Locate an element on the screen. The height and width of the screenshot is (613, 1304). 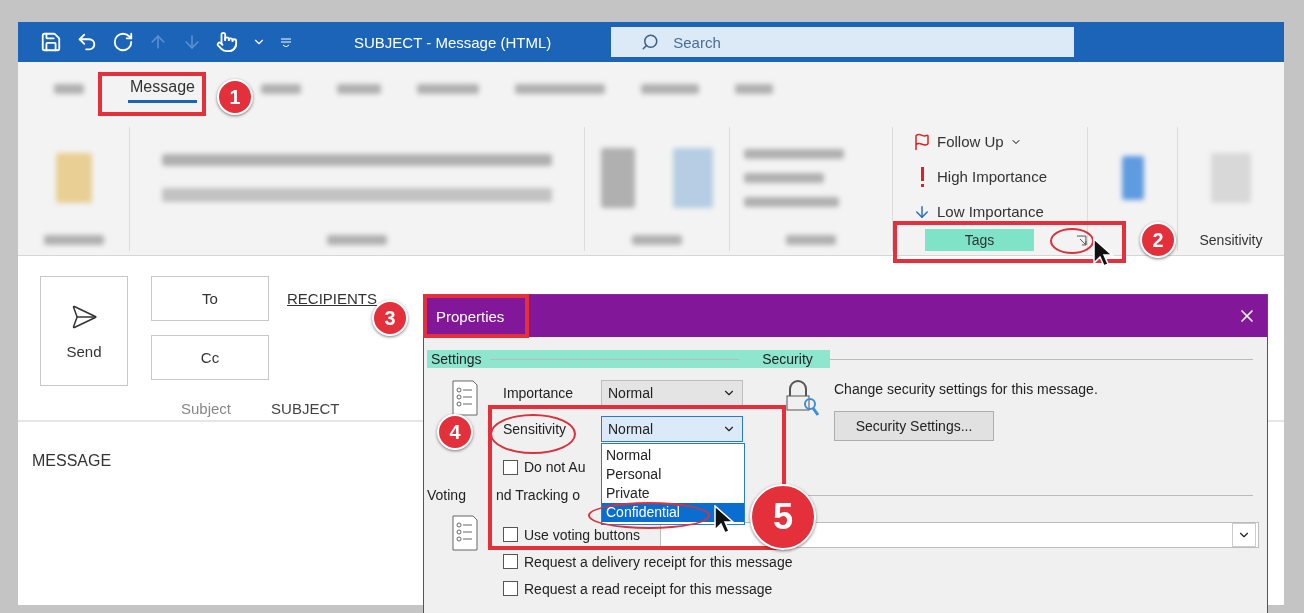
subject-field: SUBJECT is located at coordinates (305, 408).